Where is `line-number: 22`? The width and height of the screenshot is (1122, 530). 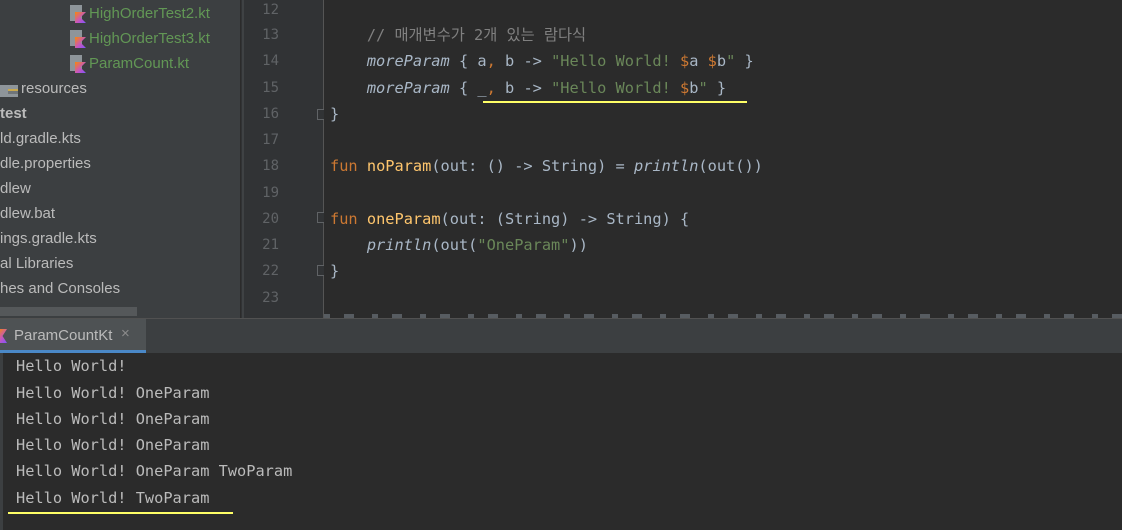 line-number: 22 is located at coordinates (270, 271).